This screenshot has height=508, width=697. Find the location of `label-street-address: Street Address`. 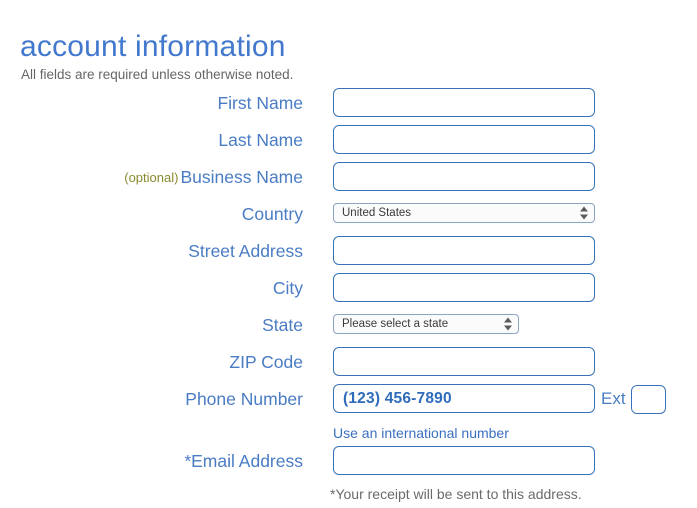

label-street-address: Street Address is located at coordinates (245, 251).